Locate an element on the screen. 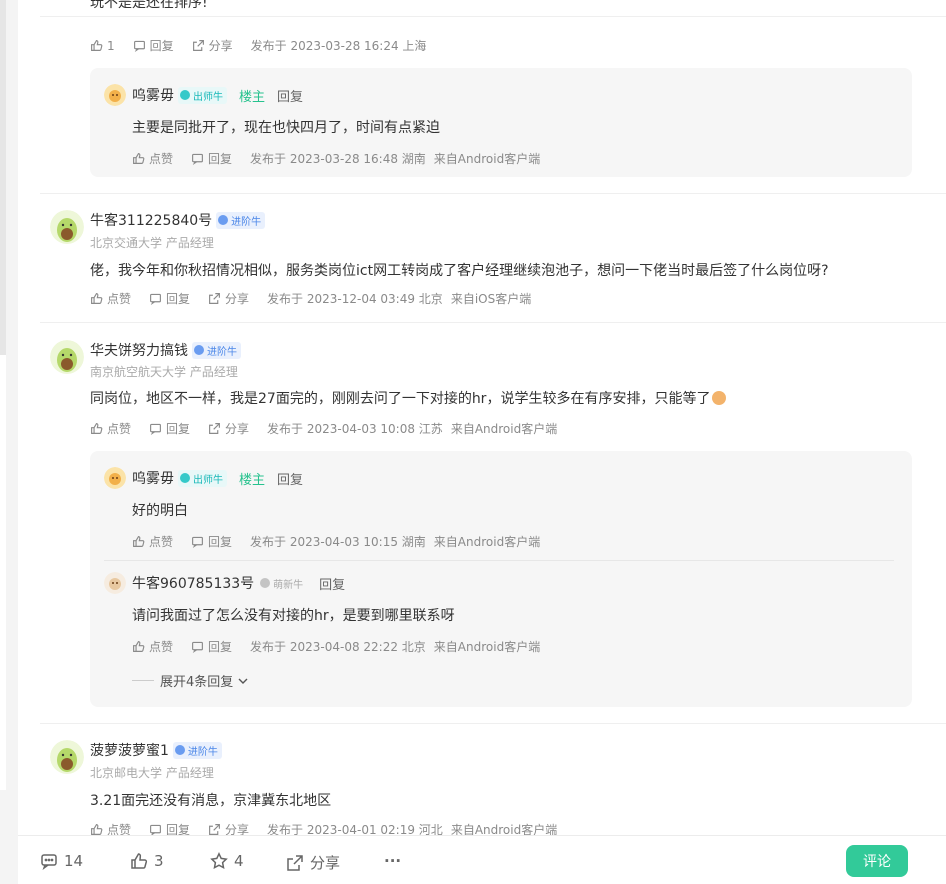  school-info: 北京邮电大学 产品经理 is located at coordinates (152, 773).